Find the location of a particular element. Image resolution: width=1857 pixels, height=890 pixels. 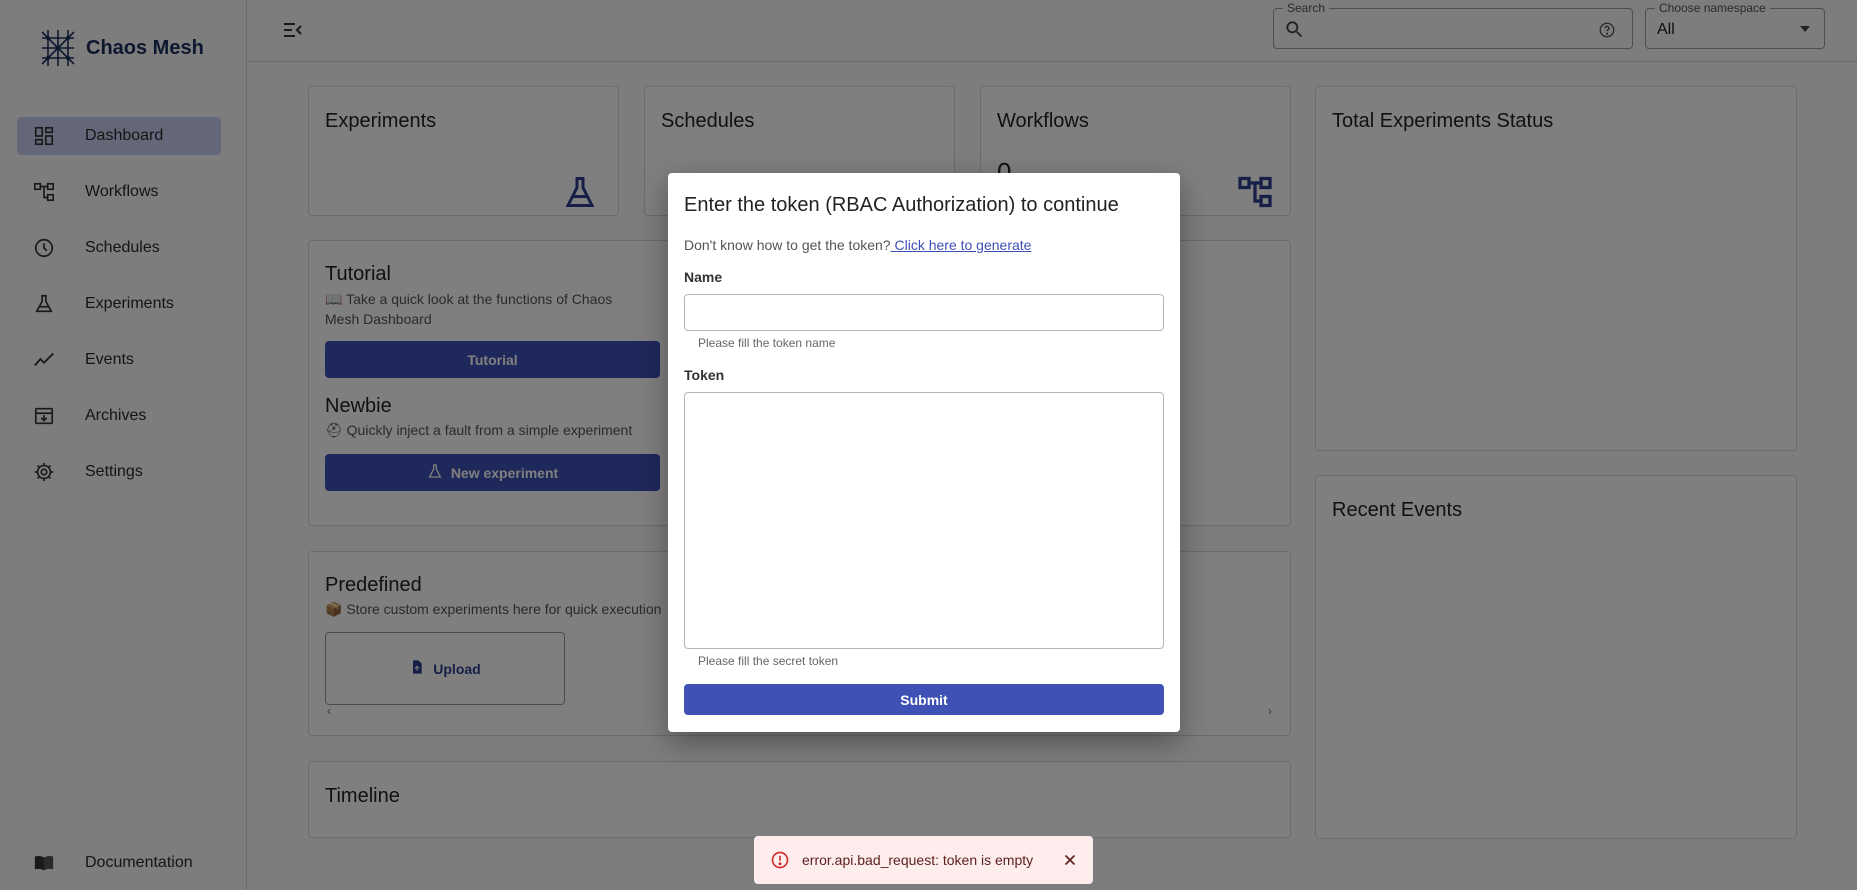

token-textarea is located at coordinates (924, 520).